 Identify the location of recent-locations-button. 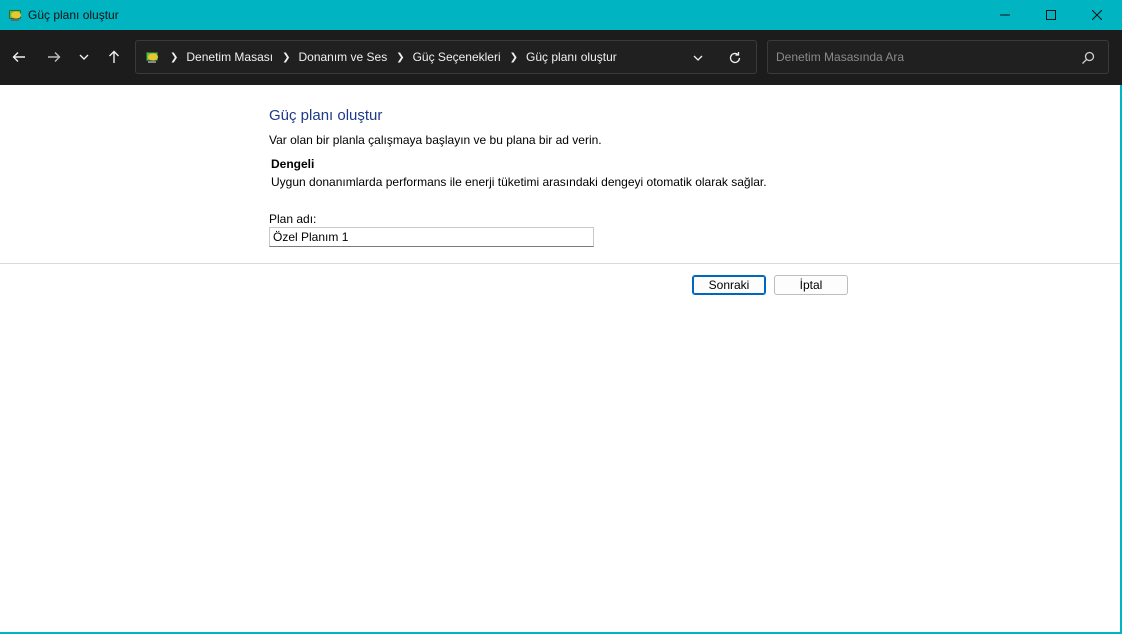
(84, 57).